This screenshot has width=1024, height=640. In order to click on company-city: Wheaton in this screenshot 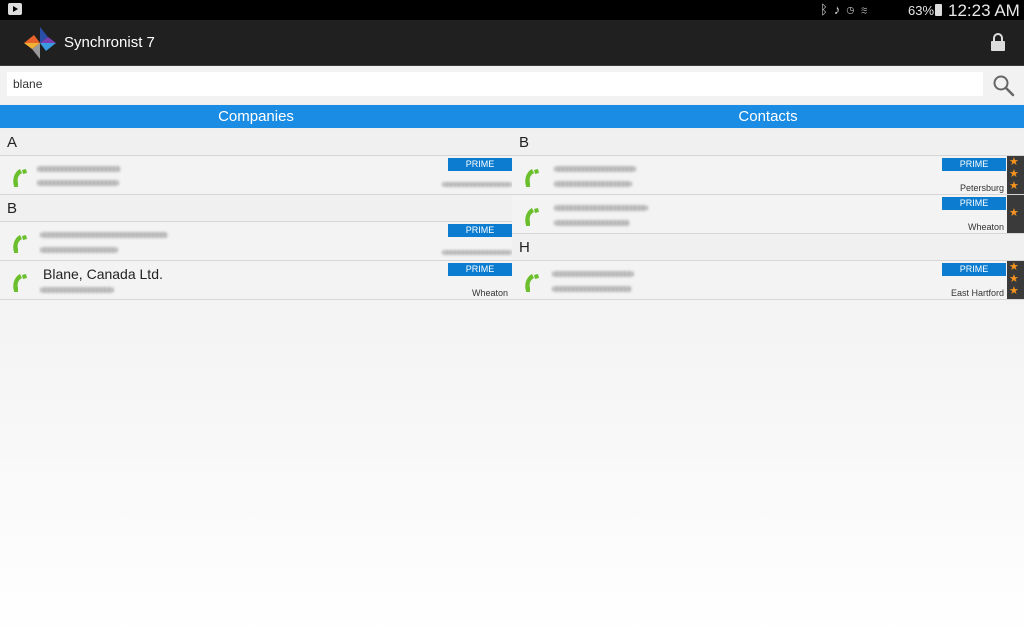, I will do `click(489, 293)`.